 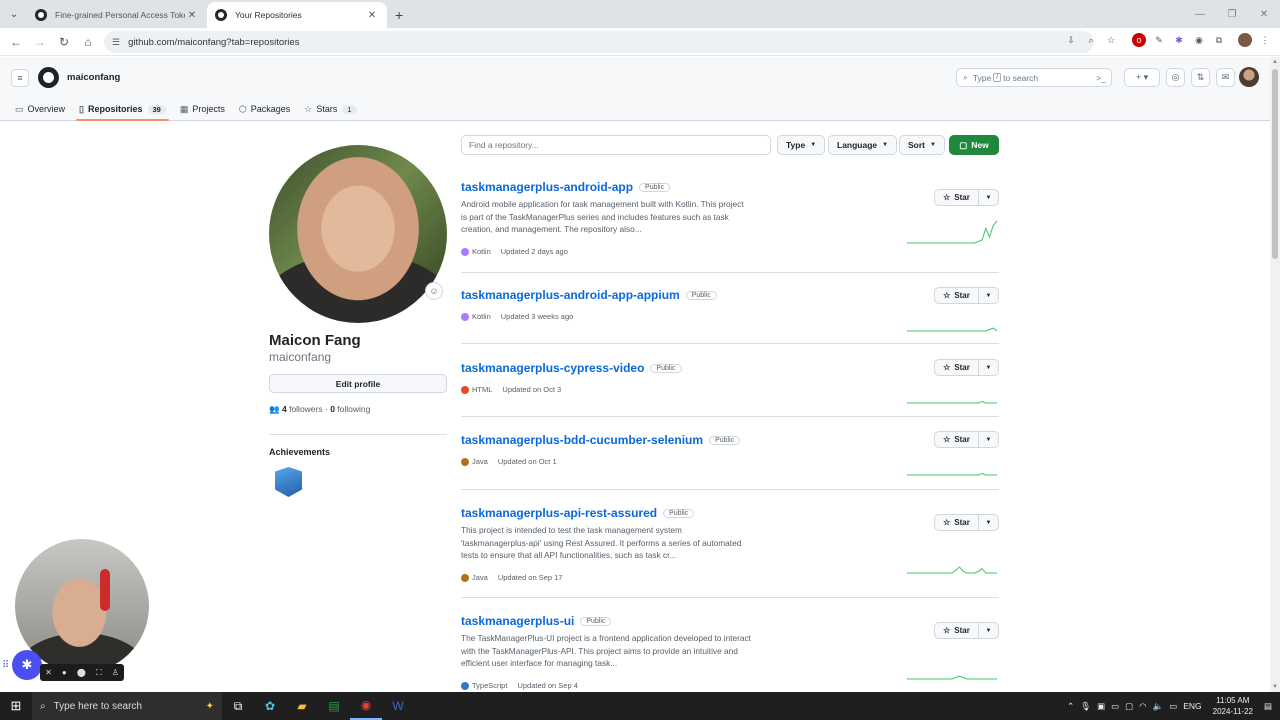 What do you see at coordinates (1071, 40) in the screenshot?
I see `install-app-icon: ⇩` at bounding box center [1071, 40].